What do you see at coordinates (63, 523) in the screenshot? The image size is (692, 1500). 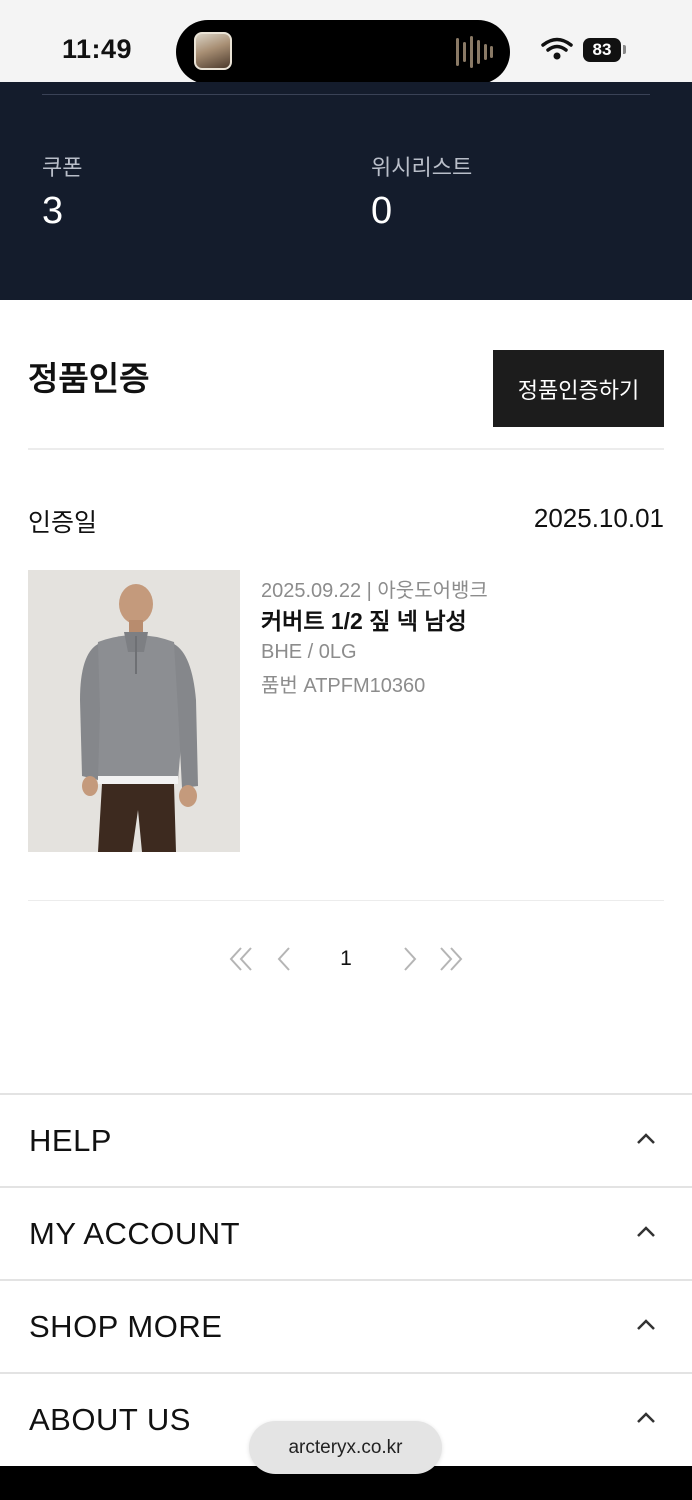 I see `certification-date-label: 인증일` at bounding box center [63, 523].